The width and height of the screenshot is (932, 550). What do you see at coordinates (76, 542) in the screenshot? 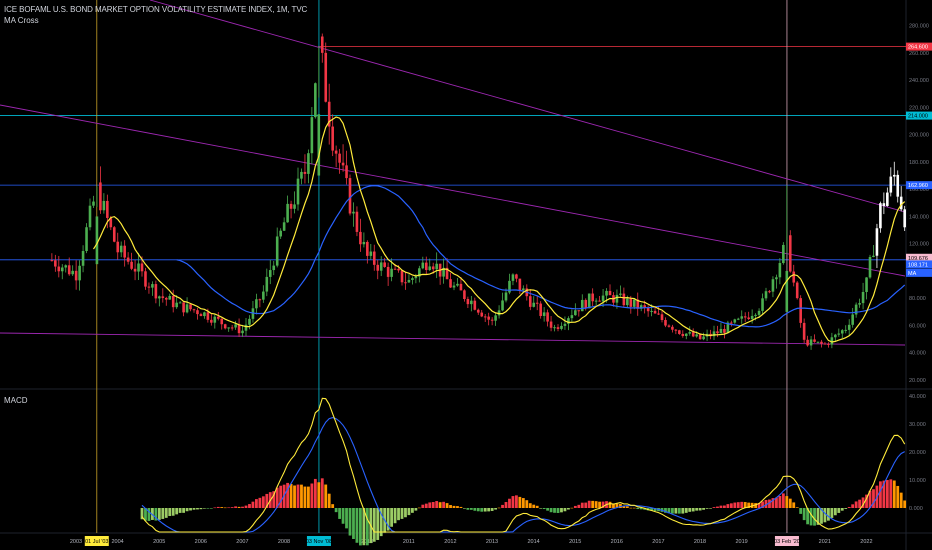
I see `time-tick-label: 2003` at bounding box center [76, 542].